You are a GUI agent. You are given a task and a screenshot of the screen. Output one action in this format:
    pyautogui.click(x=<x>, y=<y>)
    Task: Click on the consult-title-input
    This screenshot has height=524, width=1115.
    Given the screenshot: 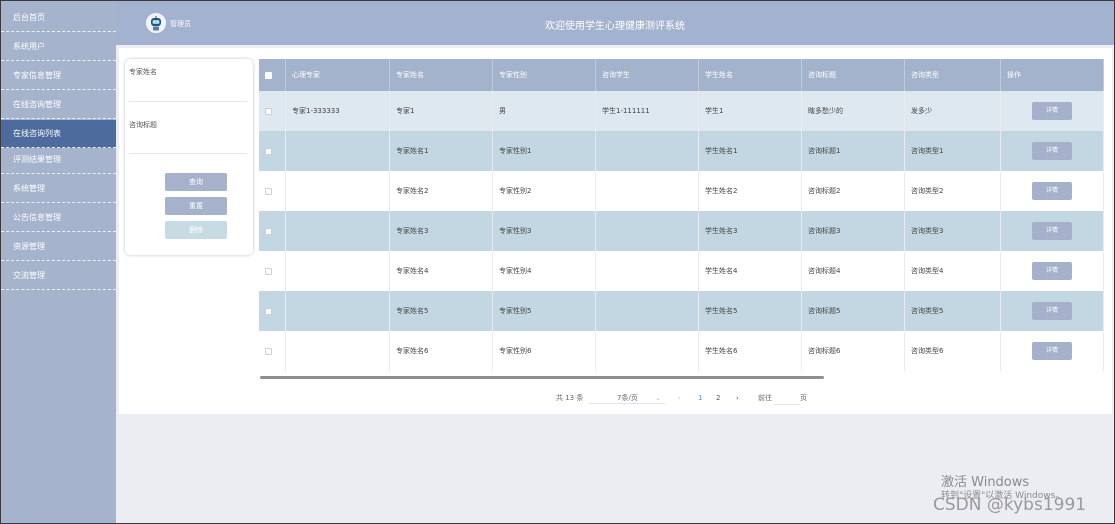 What is the action you would take?
    pyautogui.click(x=188, y=146)
    